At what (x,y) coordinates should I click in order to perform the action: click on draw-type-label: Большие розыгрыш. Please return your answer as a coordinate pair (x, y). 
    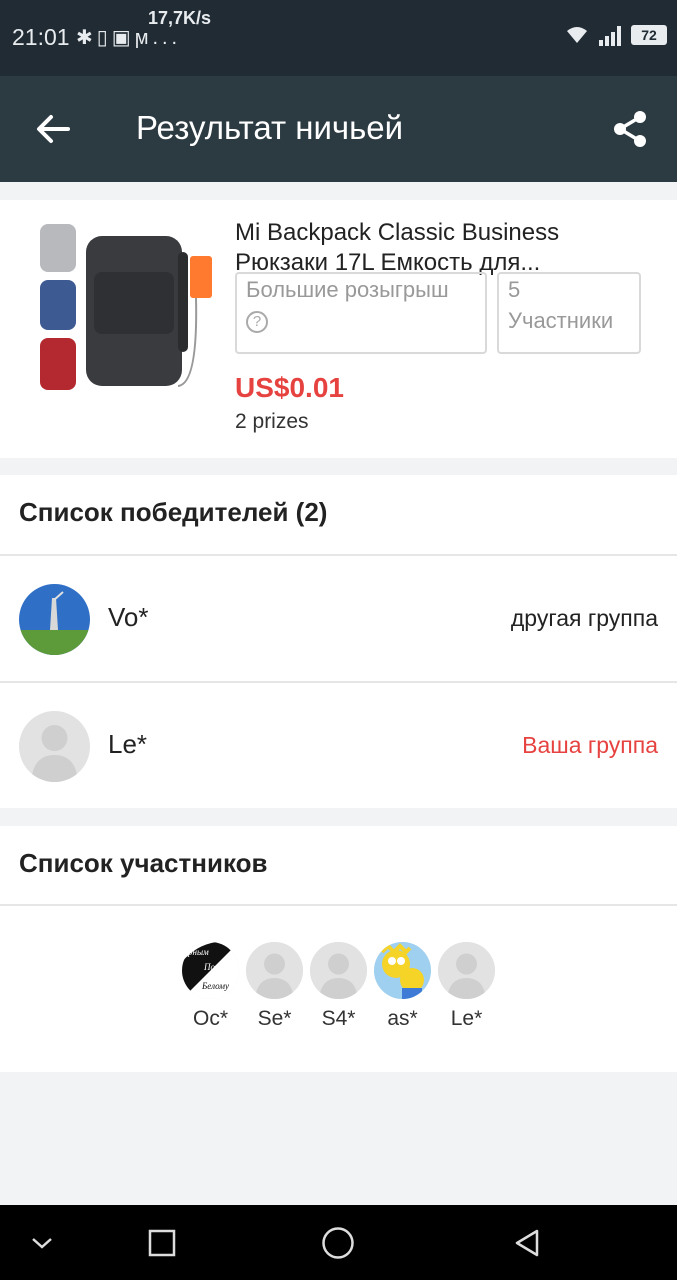
    Looking at the image, I should click on (347, 289).